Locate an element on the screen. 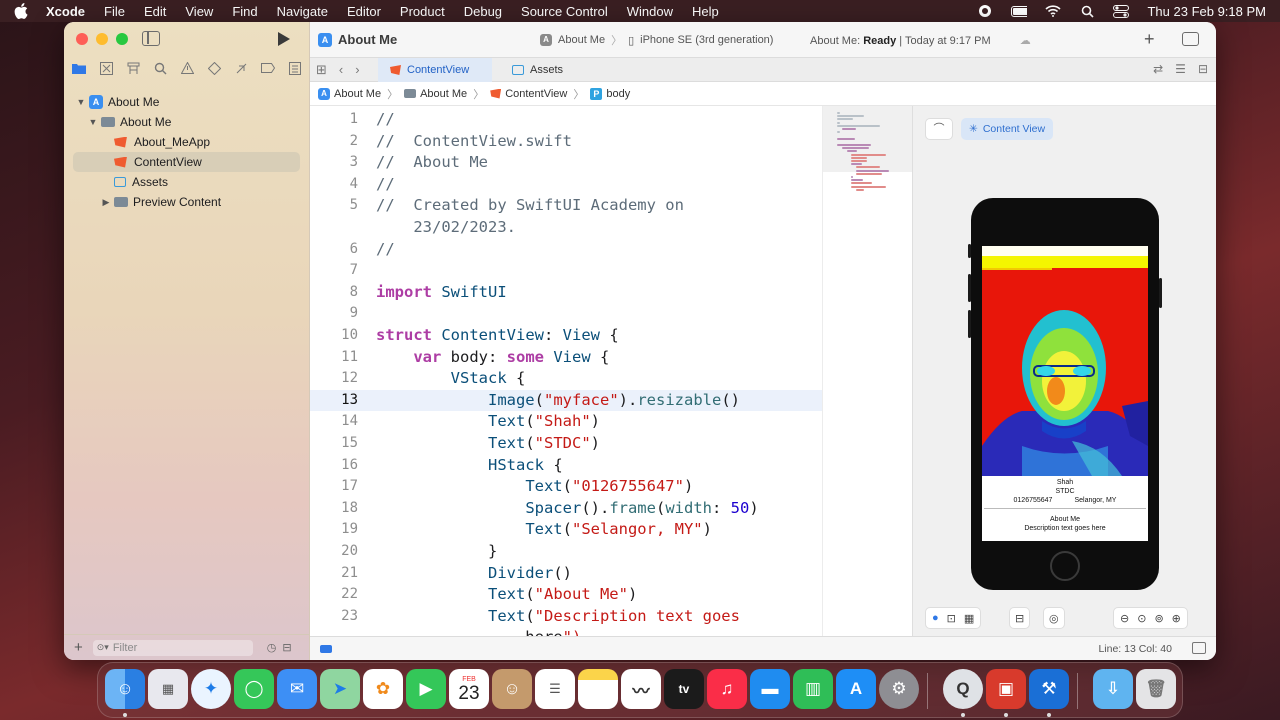 The image size is (1280, 720). variants-icon: ▦ is located at coordinates (969, 618).